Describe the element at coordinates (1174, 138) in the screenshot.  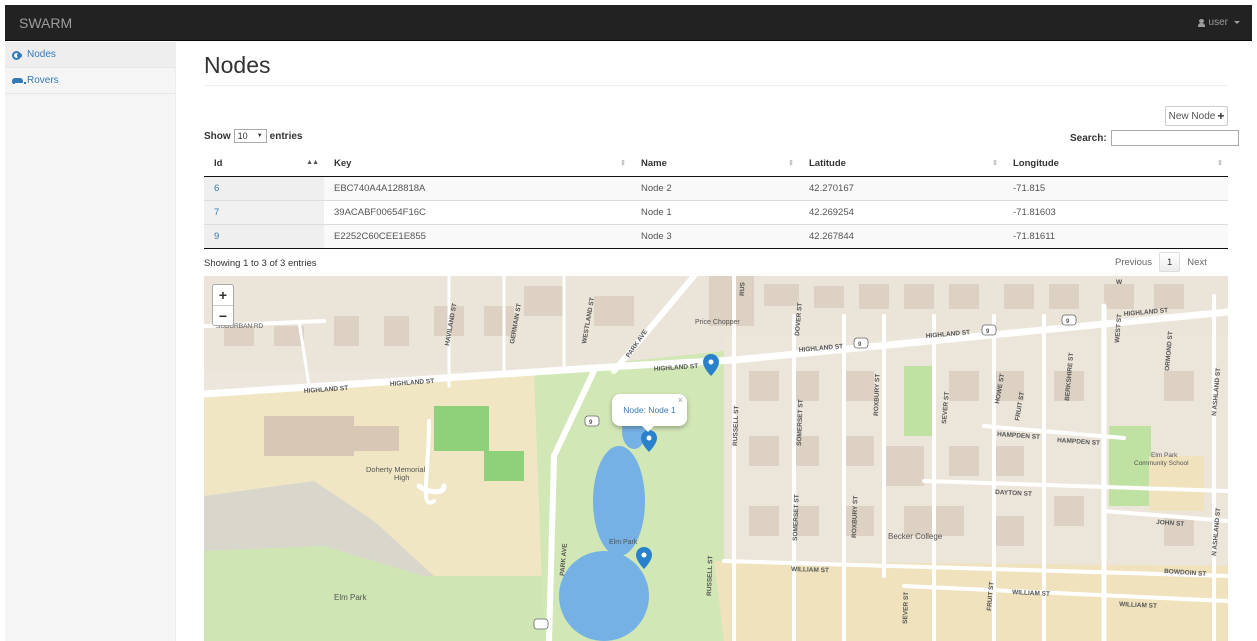
I see `search-input` at that location.